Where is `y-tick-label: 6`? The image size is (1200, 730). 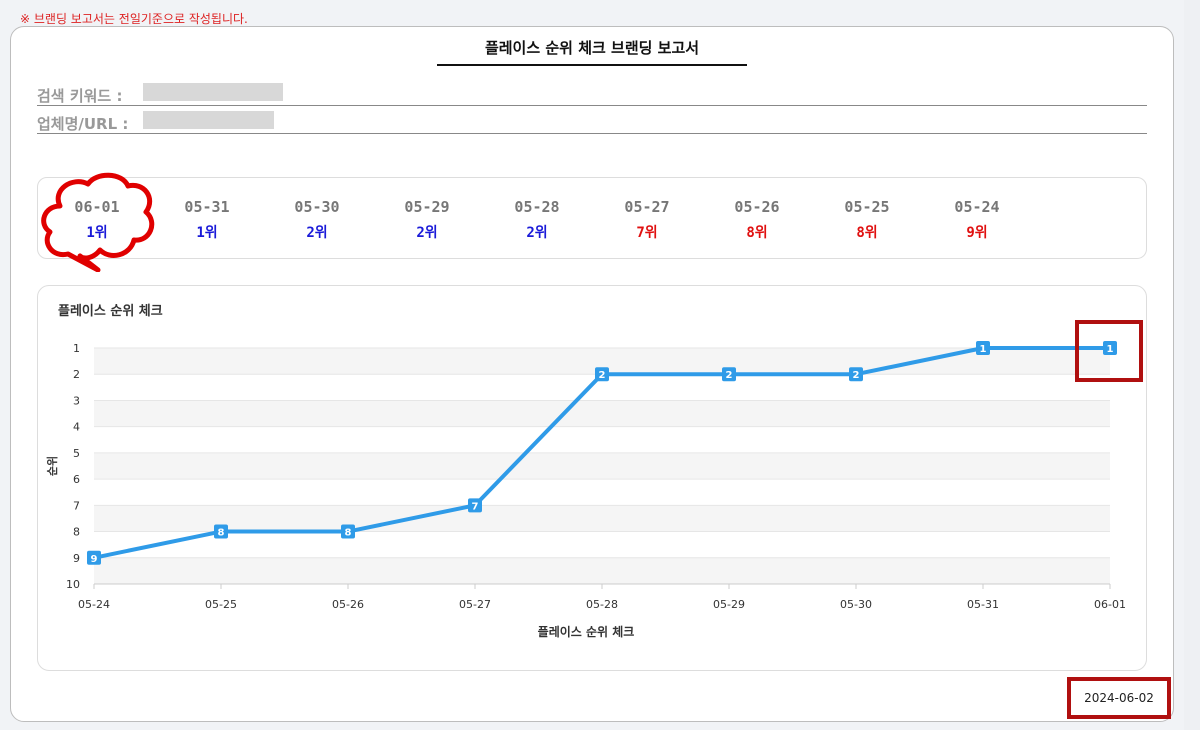
y-tick-label: 6 is located at coordinates (76, 479).